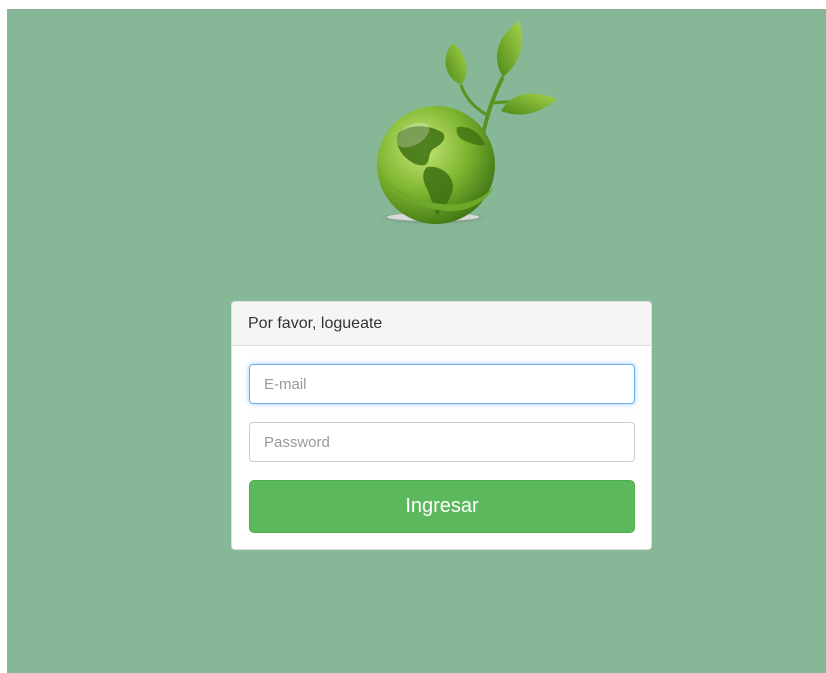 The height and width of the screenshot is (673, 826). Describe the element at coordinates (442, 506) in the screenshot. I see `login-button: Ingresar` at that location.